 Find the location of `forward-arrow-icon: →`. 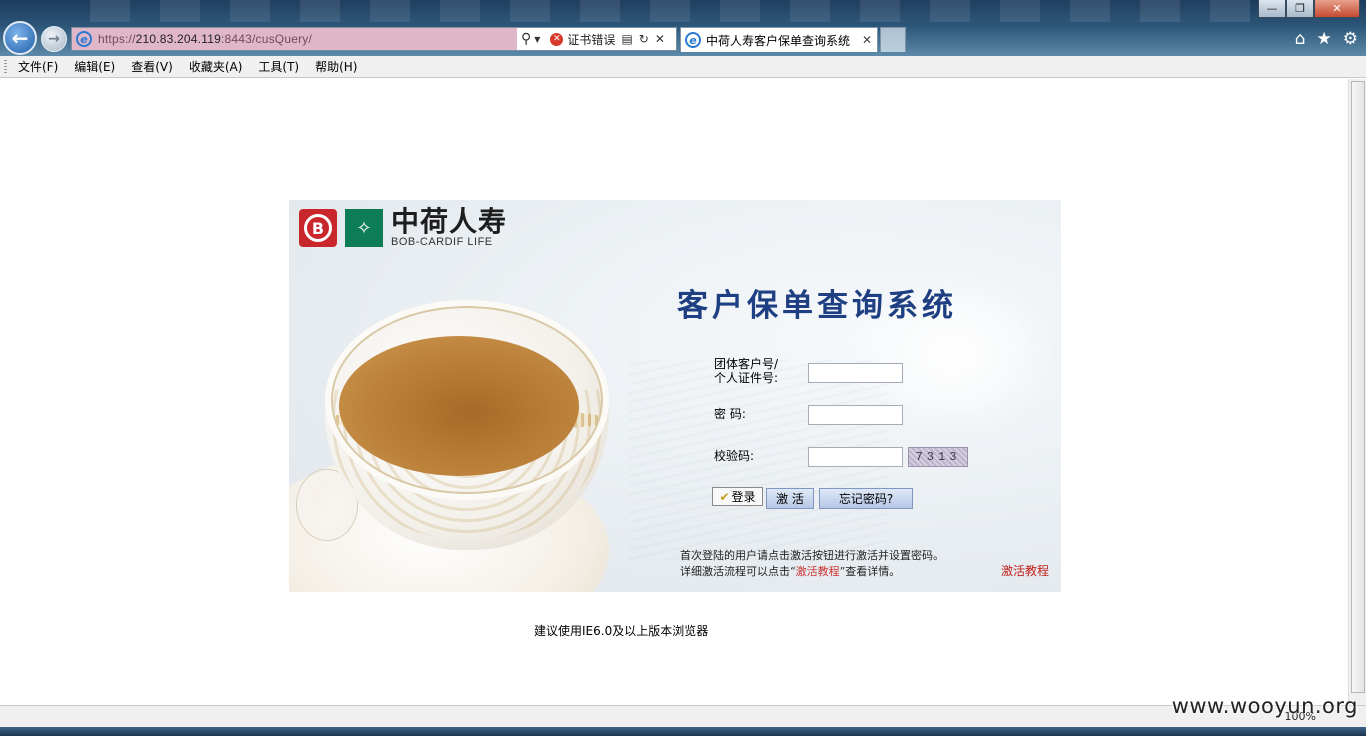

forward-arrow-icon: → is located at coordinates (54, 39).